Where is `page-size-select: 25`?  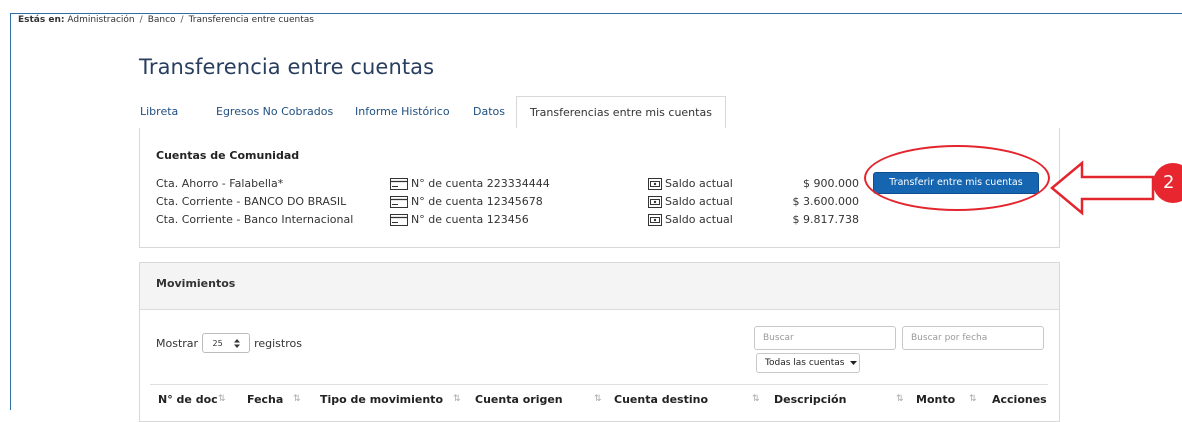 page-size-select: 25 is located at coordinates (226, 343).